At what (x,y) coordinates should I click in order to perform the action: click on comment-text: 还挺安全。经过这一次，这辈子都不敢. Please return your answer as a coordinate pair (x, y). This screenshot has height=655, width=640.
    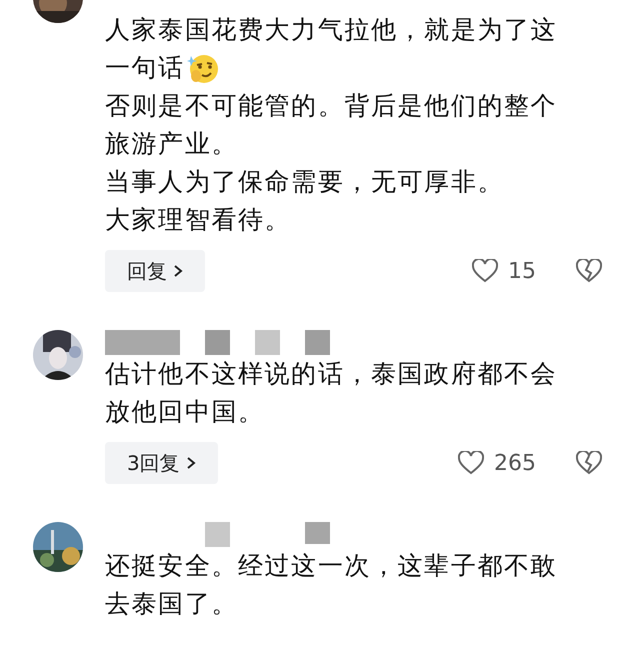
    Looking at the image, I should click on (331, 566).